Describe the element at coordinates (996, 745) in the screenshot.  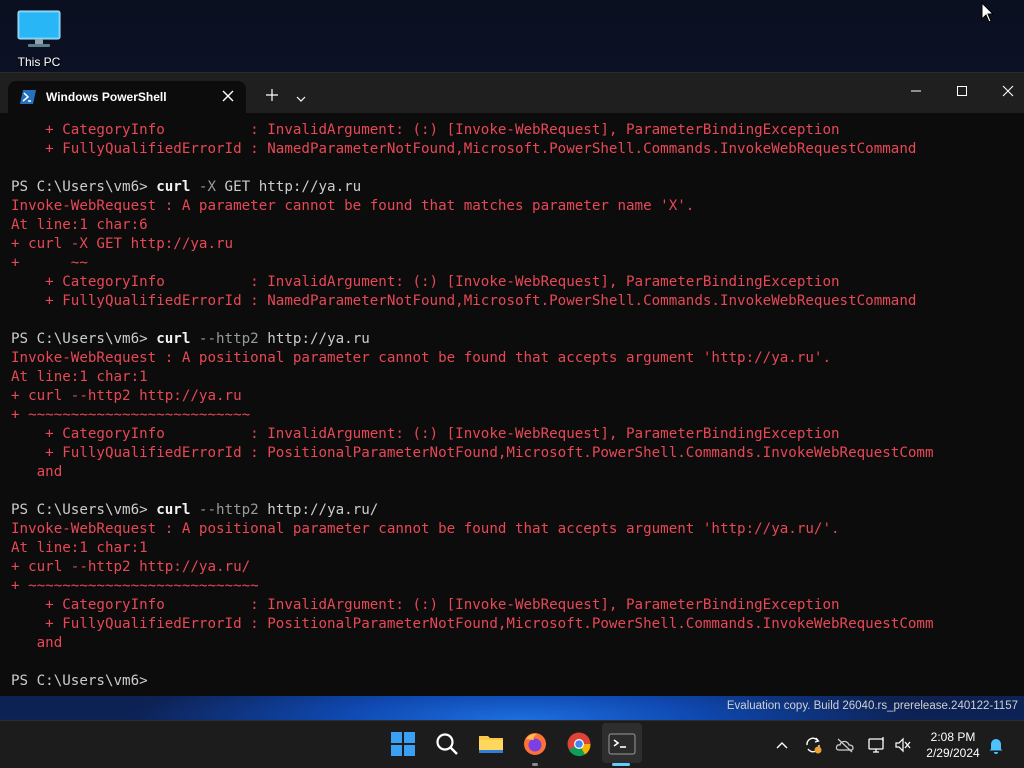
I see `notification-bell-icon` at that location.